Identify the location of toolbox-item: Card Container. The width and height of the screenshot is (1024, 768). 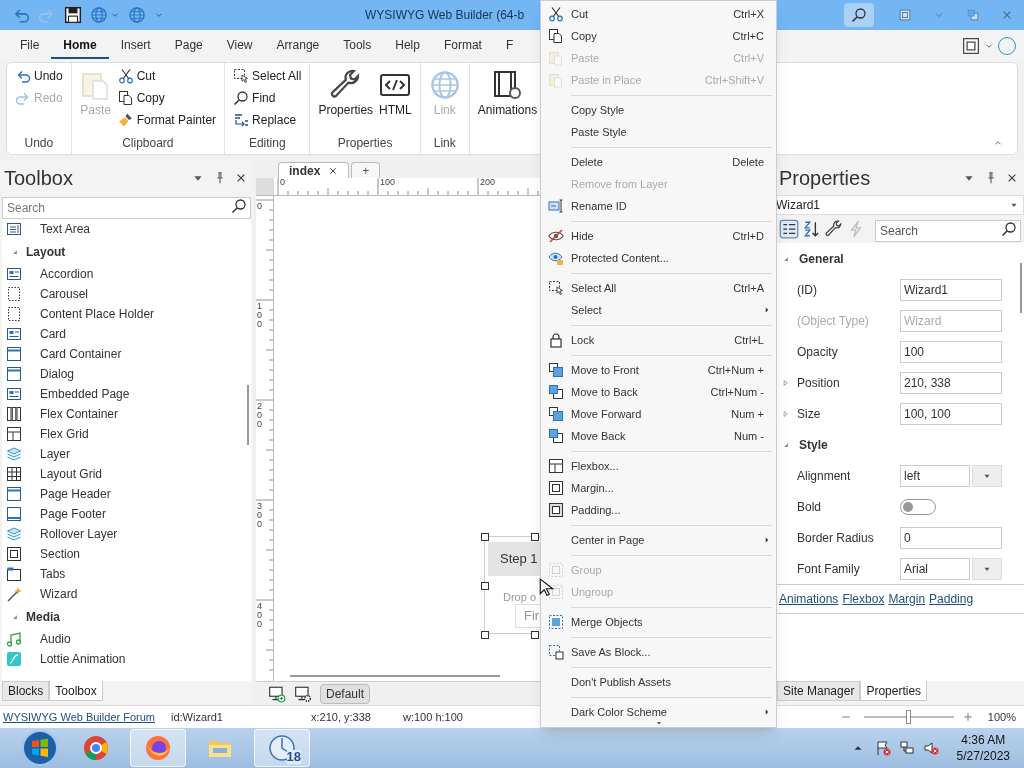
(126, 354).